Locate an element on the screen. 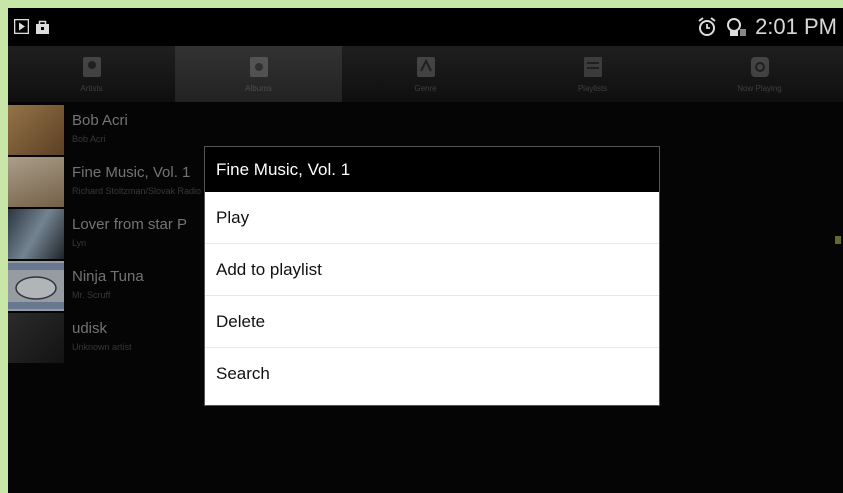 The width and height of the screenshot is (843, 493). play-option: Play is located at coordinates (432, 218).